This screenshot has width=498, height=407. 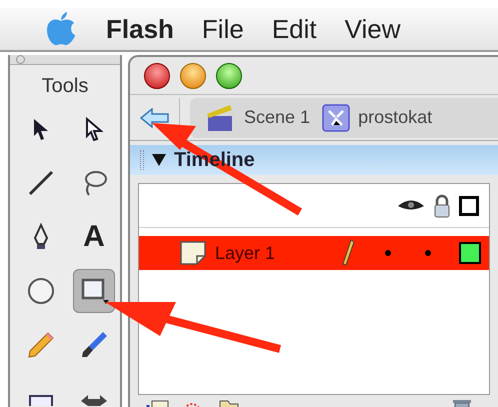 What do you see at coordinates (193, 253) in the screenshot?
I see `layer-icon` at bounding box center [193, 253].